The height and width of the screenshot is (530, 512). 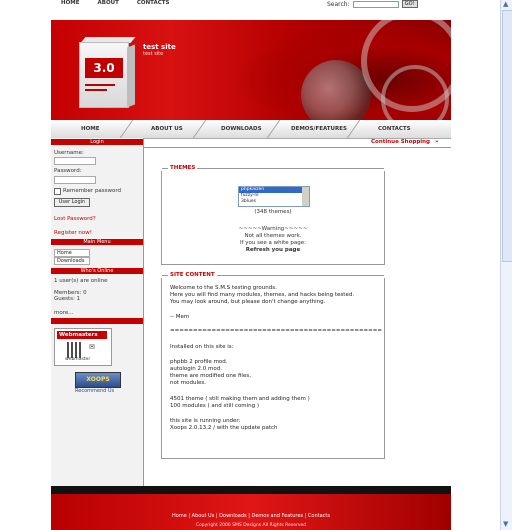 I want to click on chevron-right-icon: », so click(x=437, y=142).